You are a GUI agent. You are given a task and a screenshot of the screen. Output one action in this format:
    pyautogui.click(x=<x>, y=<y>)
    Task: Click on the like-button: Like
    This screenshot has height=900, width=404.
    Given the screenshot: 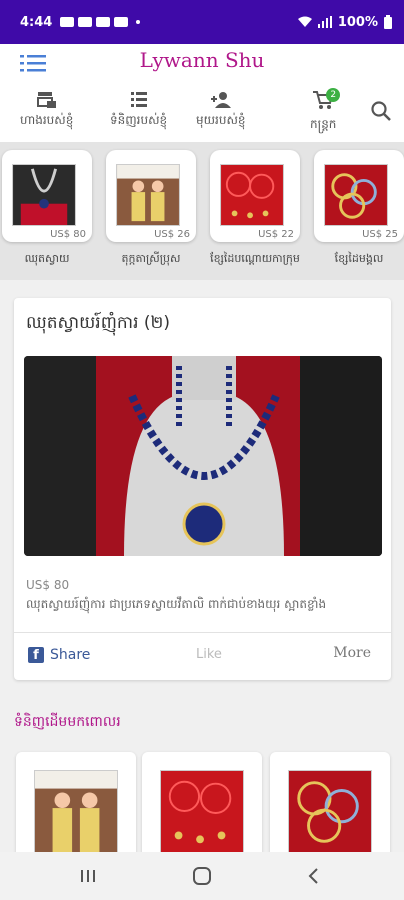 What is the action you would take?
    pyautogui.click(x=209, y=654)
    